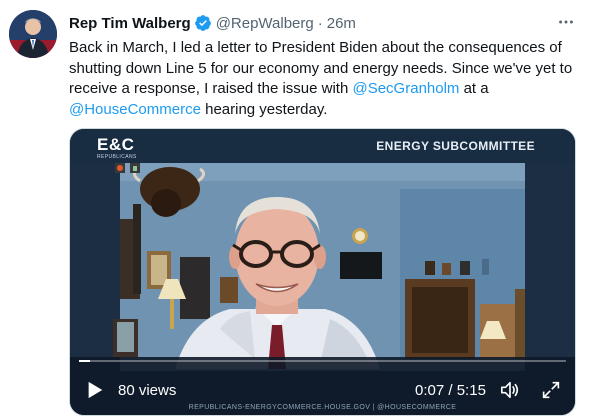 The image size is (591, 419). What do you see at coordinates (551, 390) in the screenshot?
I see `fullscreen-icon` at bounding box center [551, 390].